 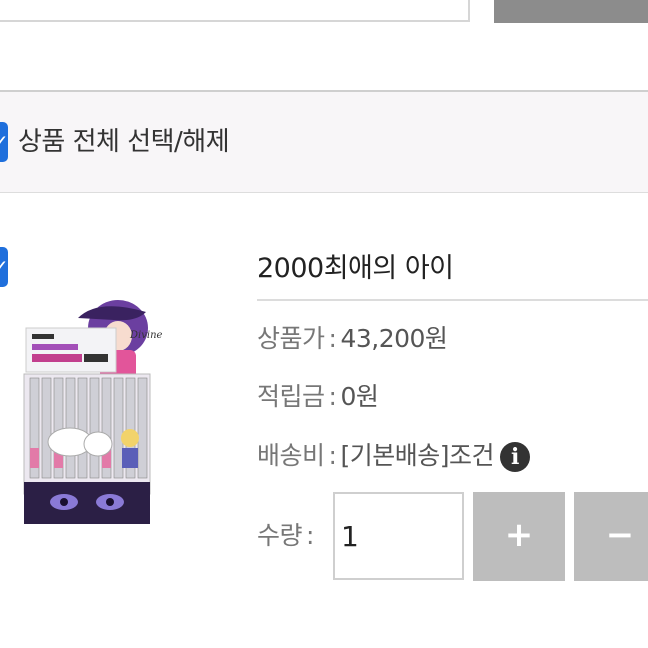 What do you see at coordinates (452, 300) in the screenshot?
I see `divider` at bounding box center [452, 300].